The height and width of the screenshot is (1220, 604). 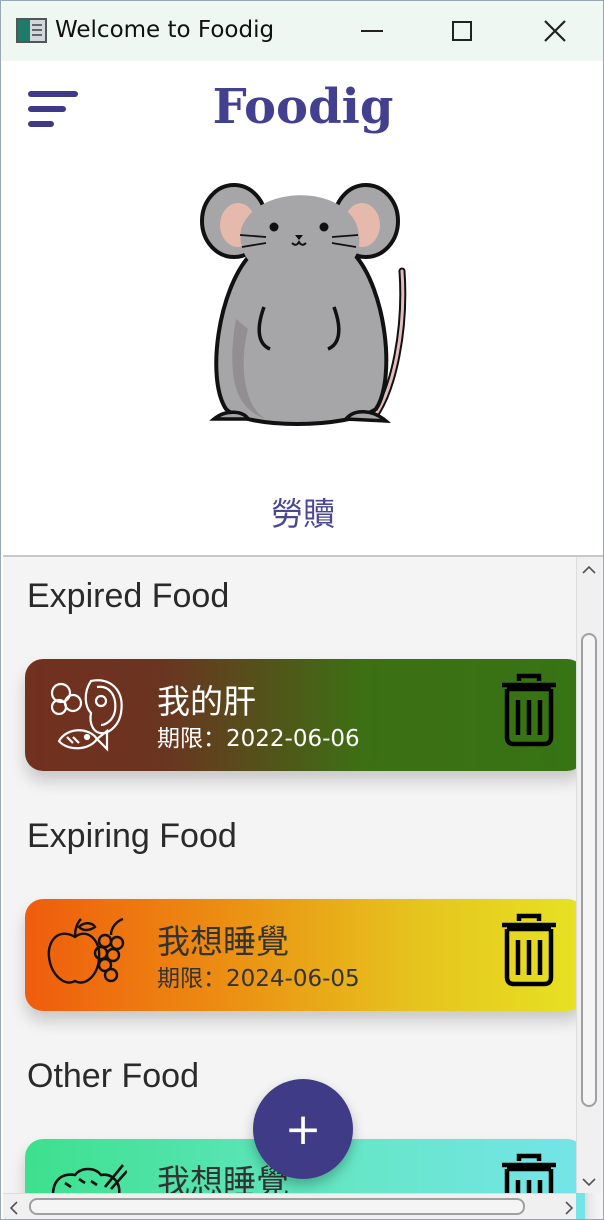 I want to click on maximize-button, so click(x=462, y=31).